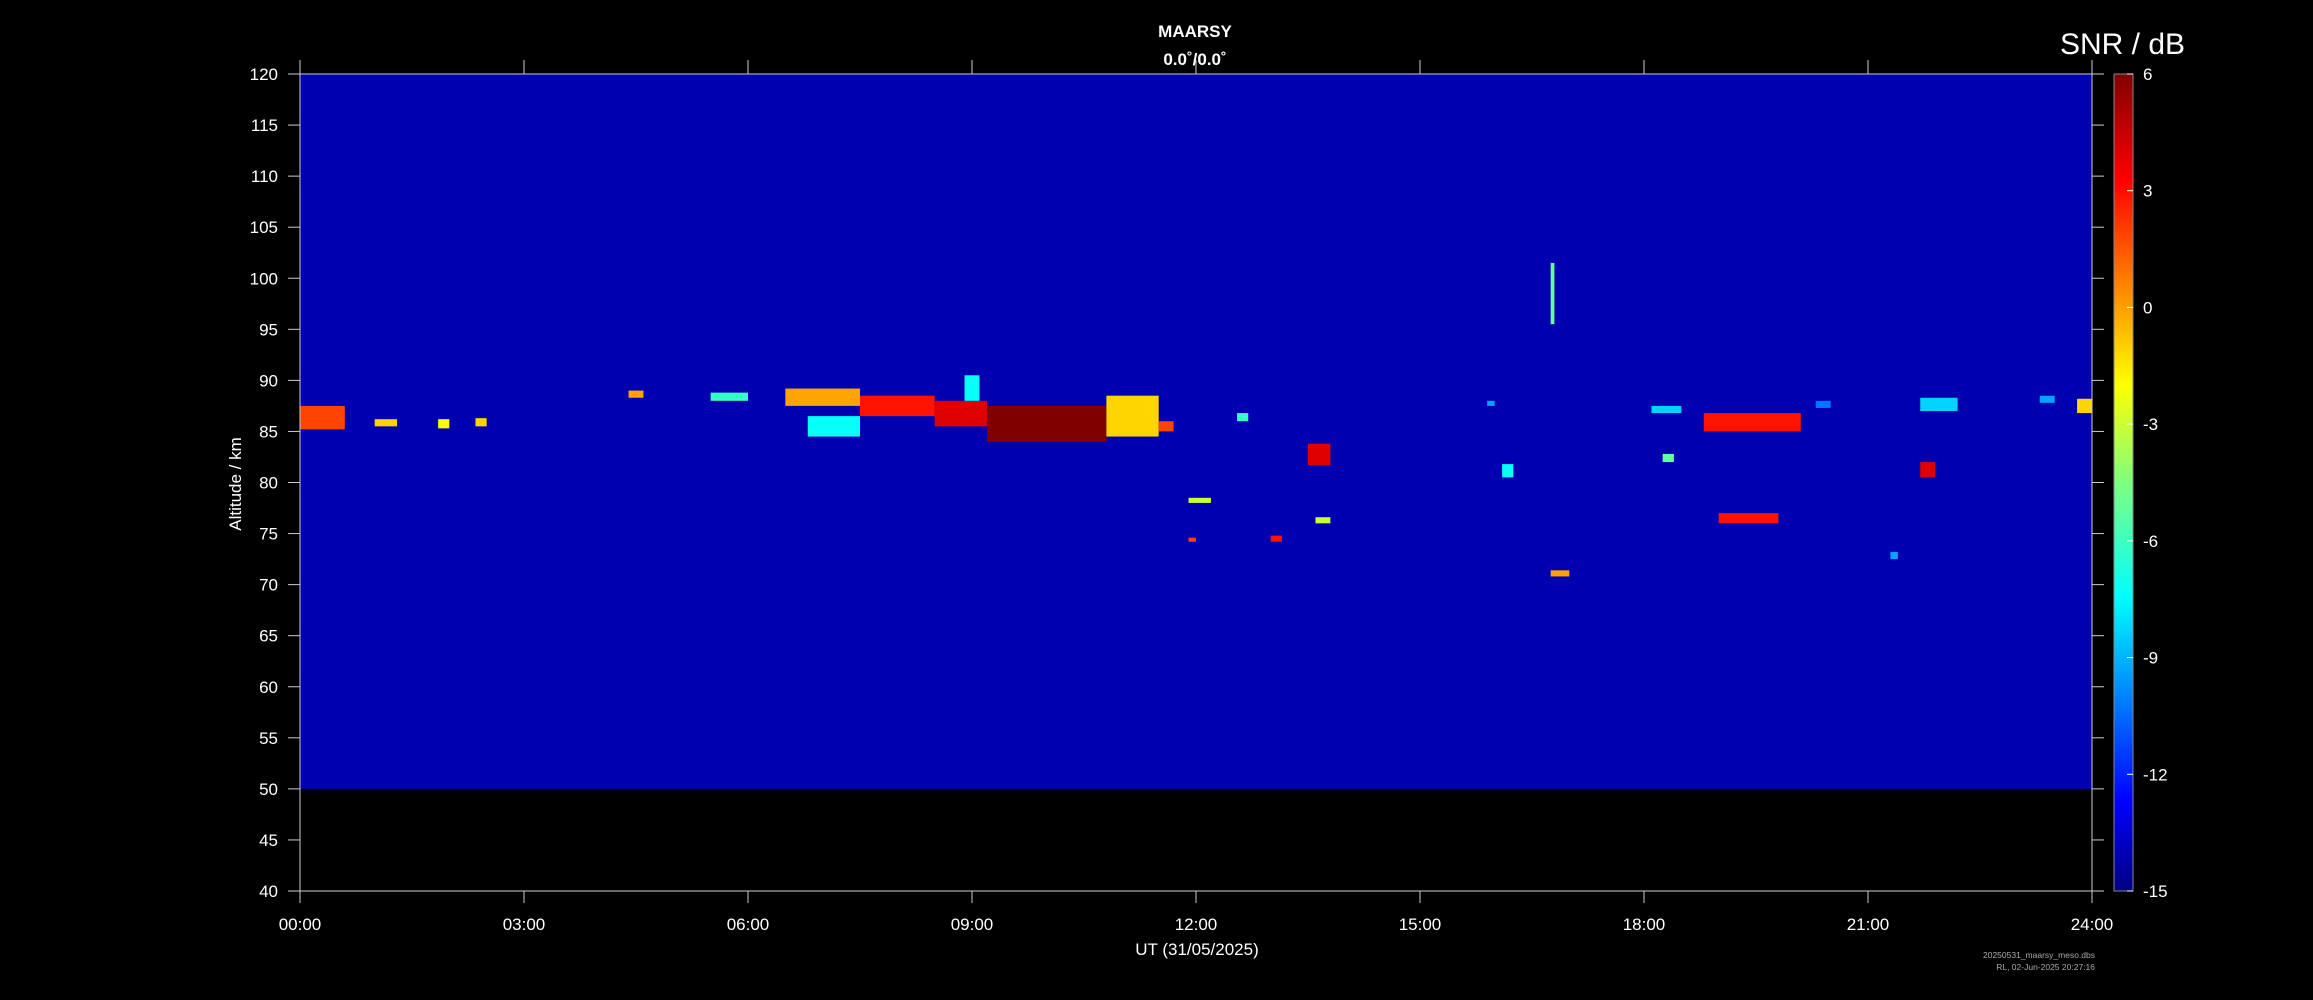 The width and height of the screenshot is (2313, 1000). Describe the element at coordinates (1196, 924) in the screenshot. I see `x-tick-label: 12:00` at that location.